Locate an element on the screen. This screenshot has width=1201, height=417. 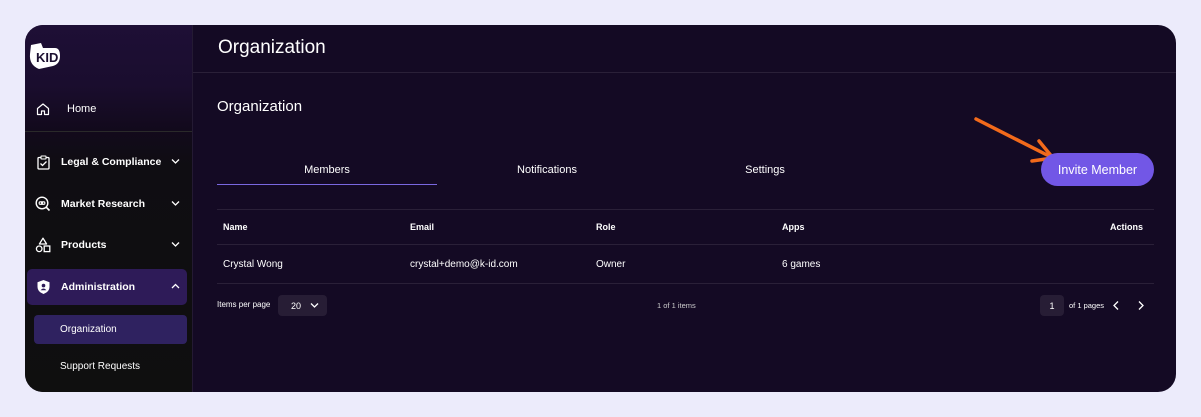
sidebar-item-label: Market Research is located at coordinates (103, 204).